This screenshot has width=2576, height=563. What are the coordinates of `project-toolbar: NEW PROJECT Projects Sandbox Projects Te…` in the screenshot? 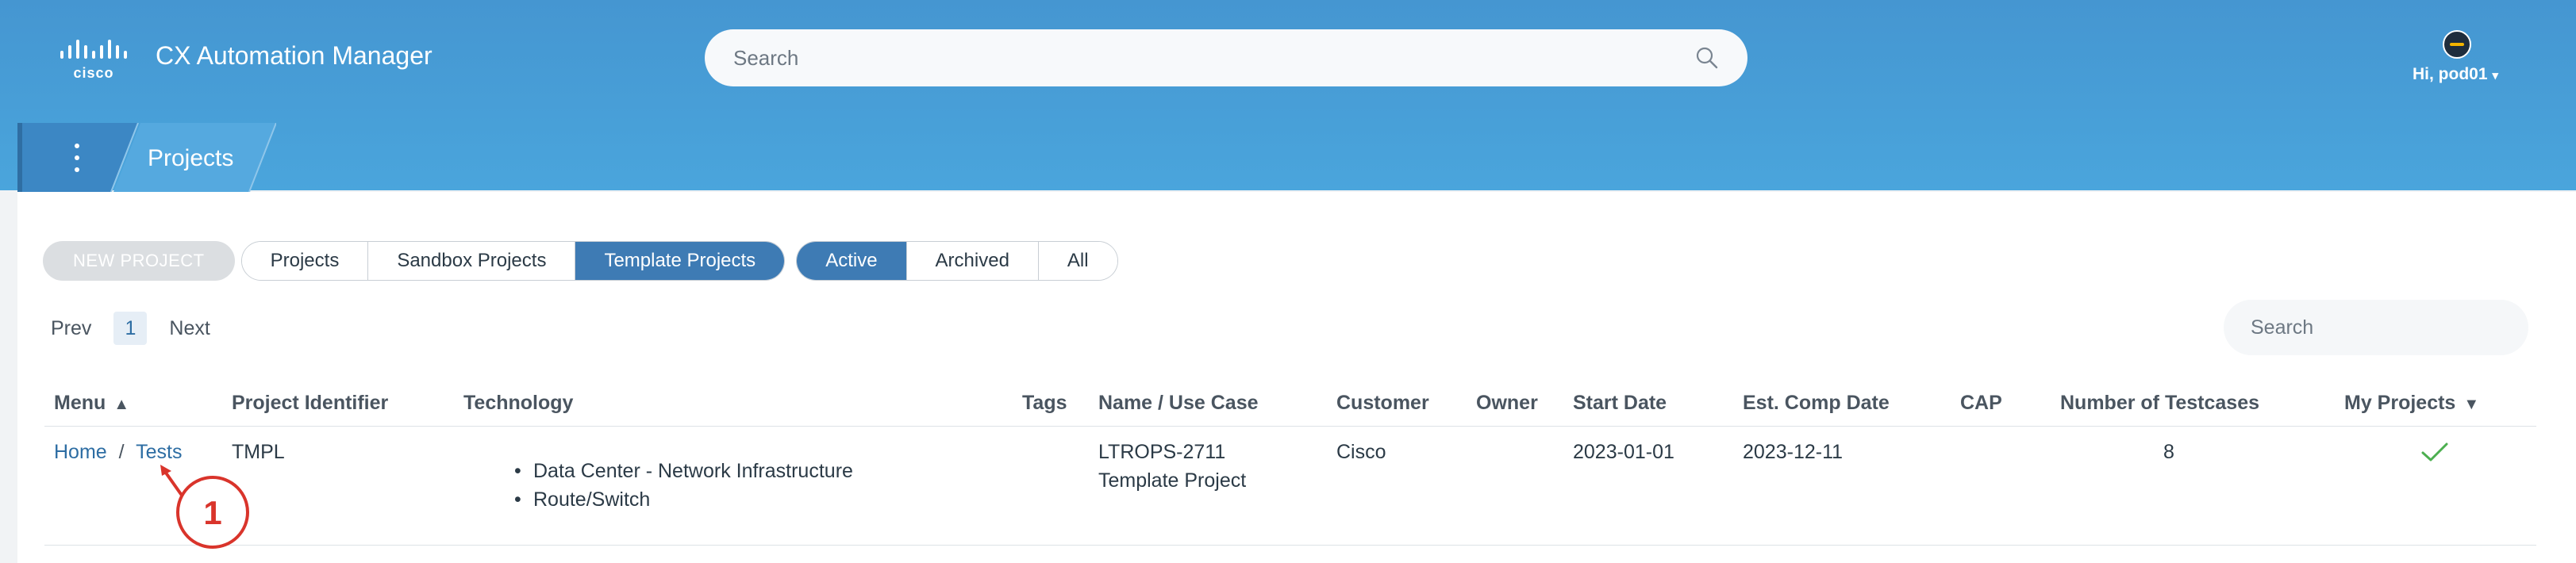 It's located at (586, 261).